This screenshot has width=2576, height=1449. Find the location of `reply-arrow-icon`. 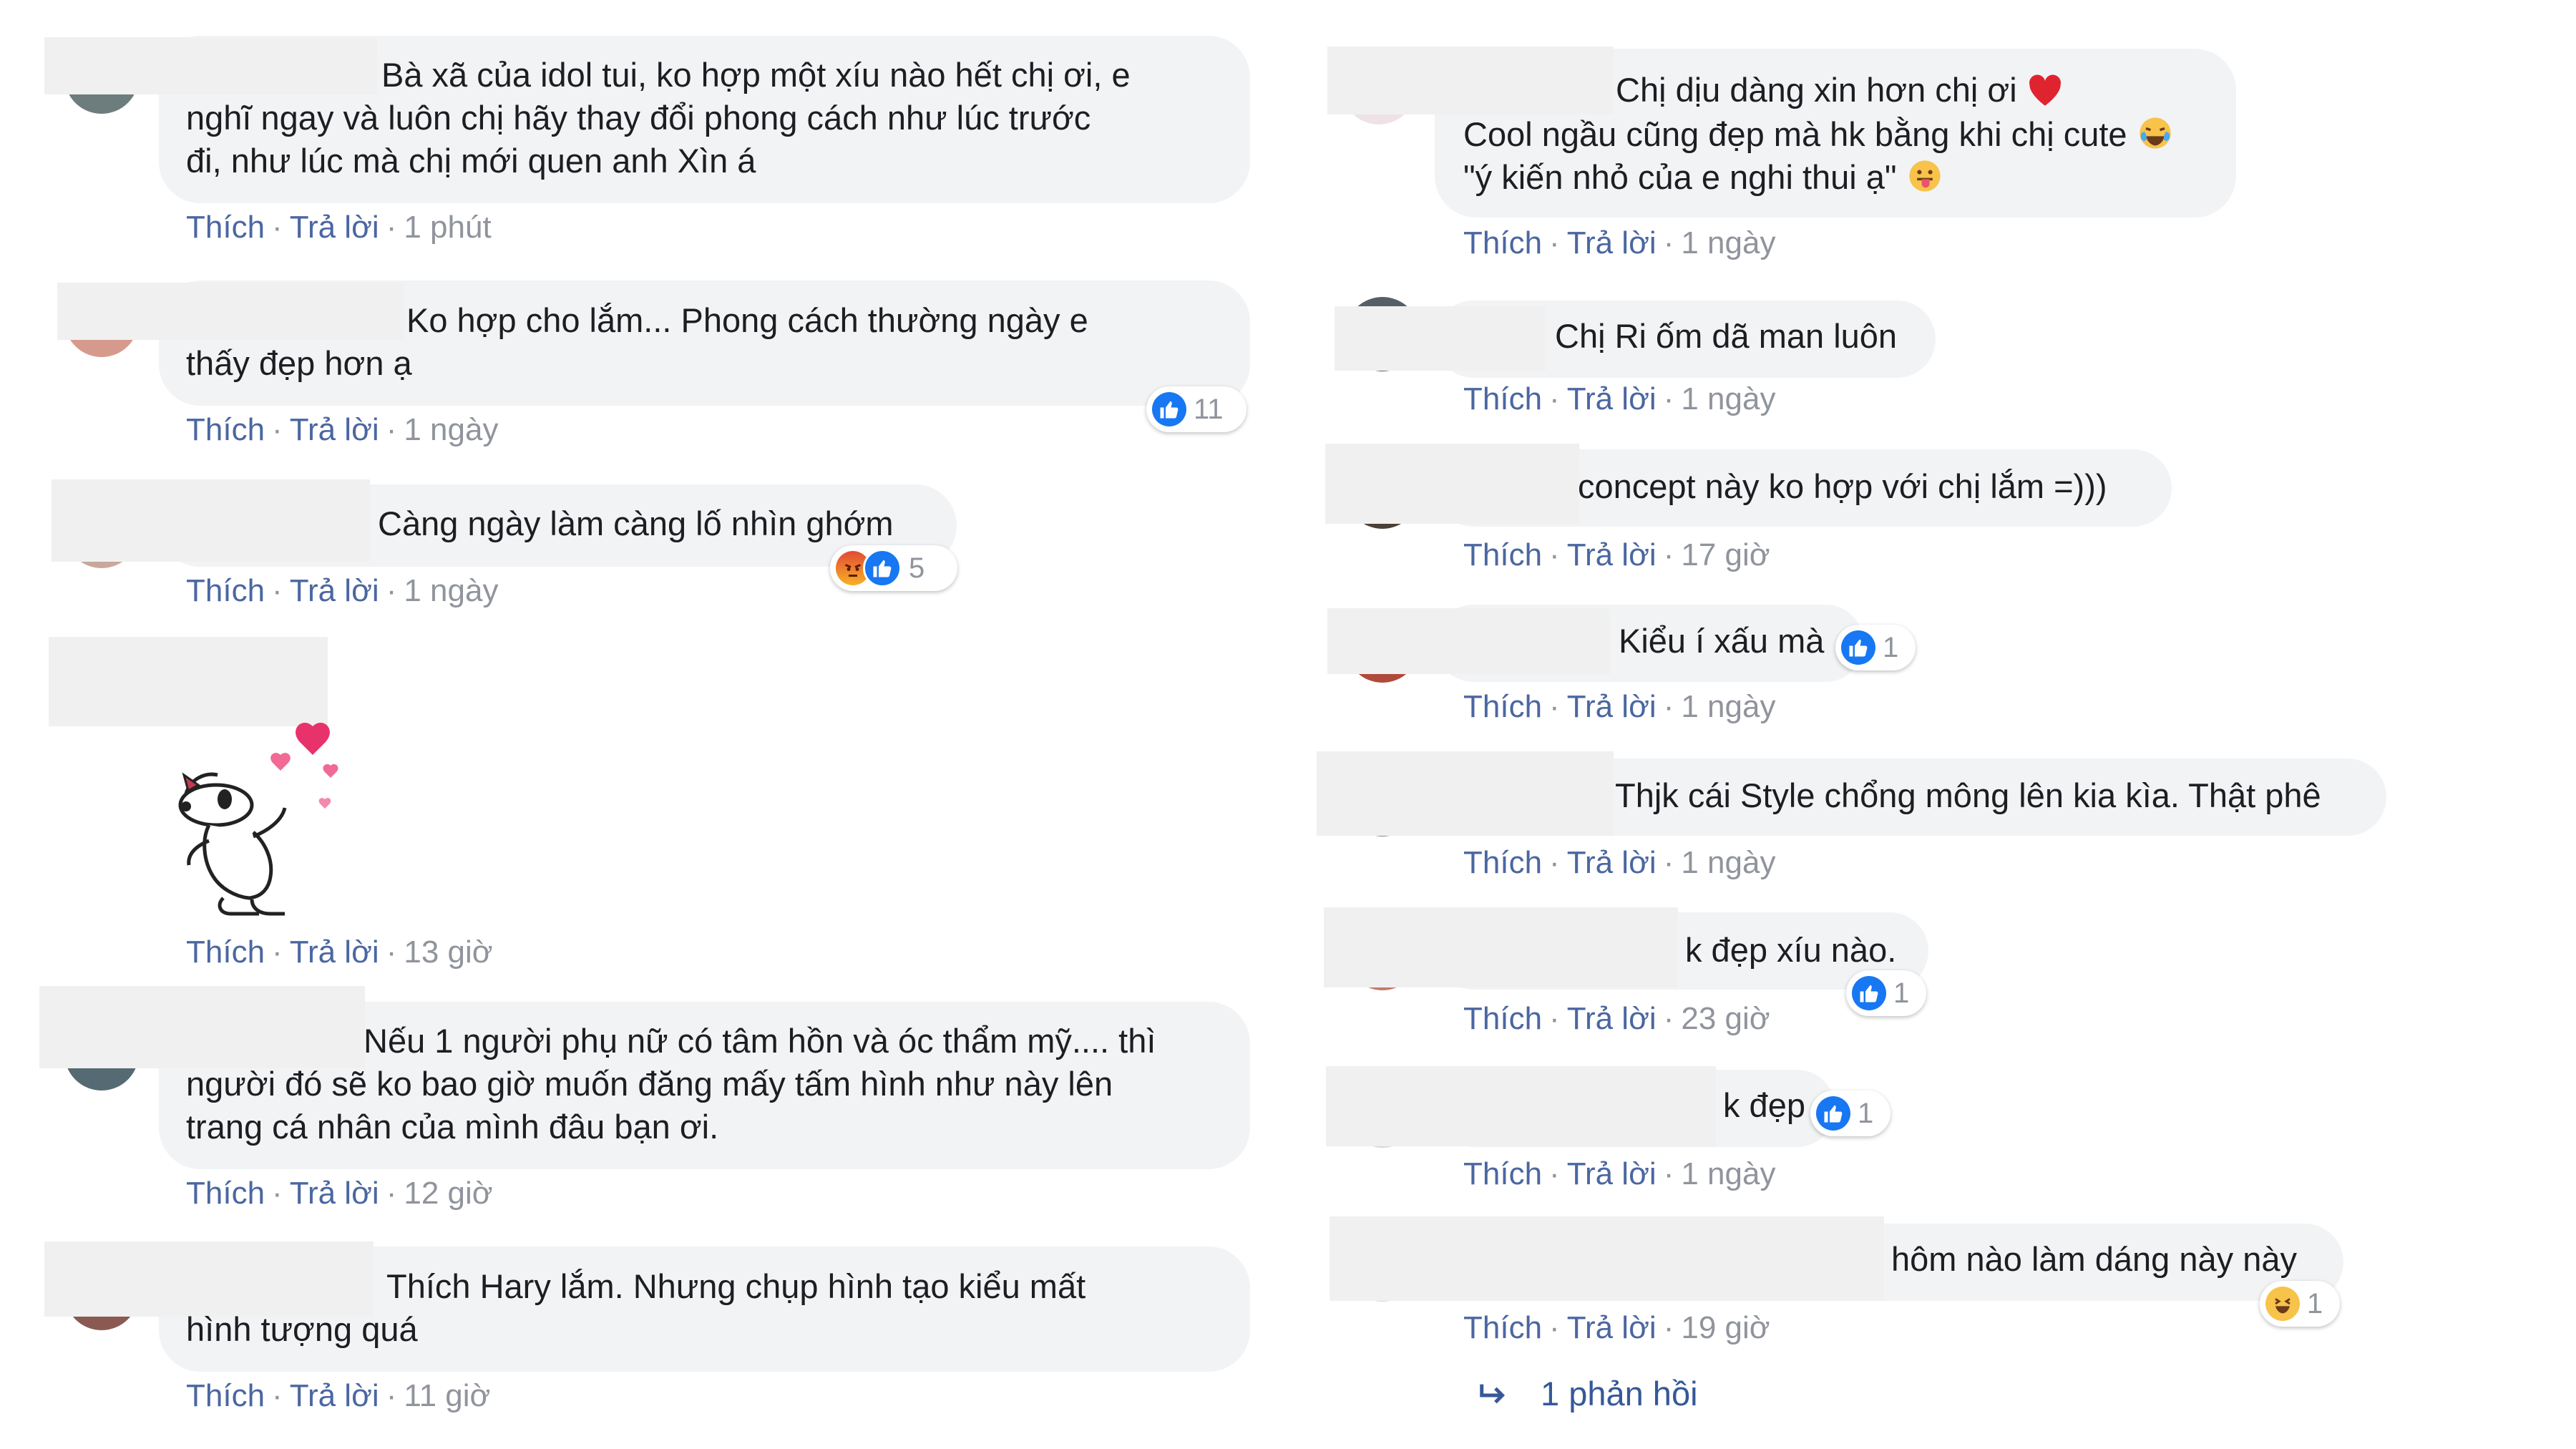

reply-arrow-icon is located at coordinates (1493, 1394).